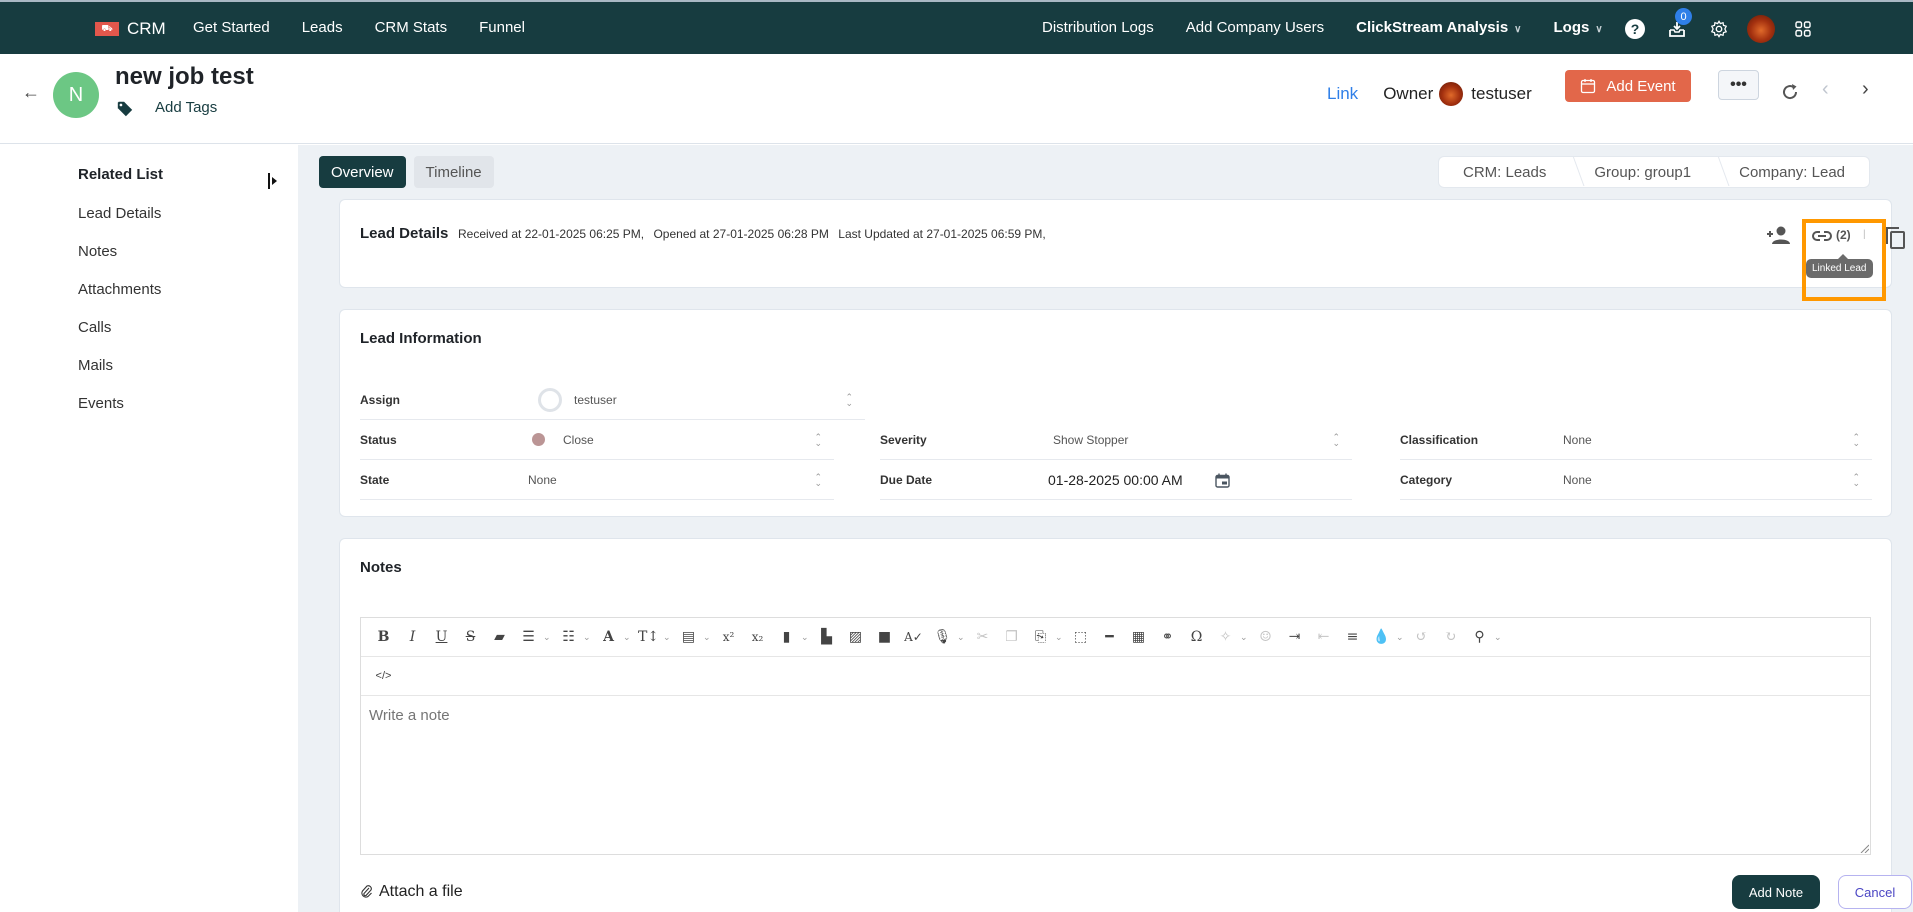 The image size is (1913, 912). Describe the element at coordinates (1738, 85) in the screenshot. I see `more-options-button: •••` at that location.